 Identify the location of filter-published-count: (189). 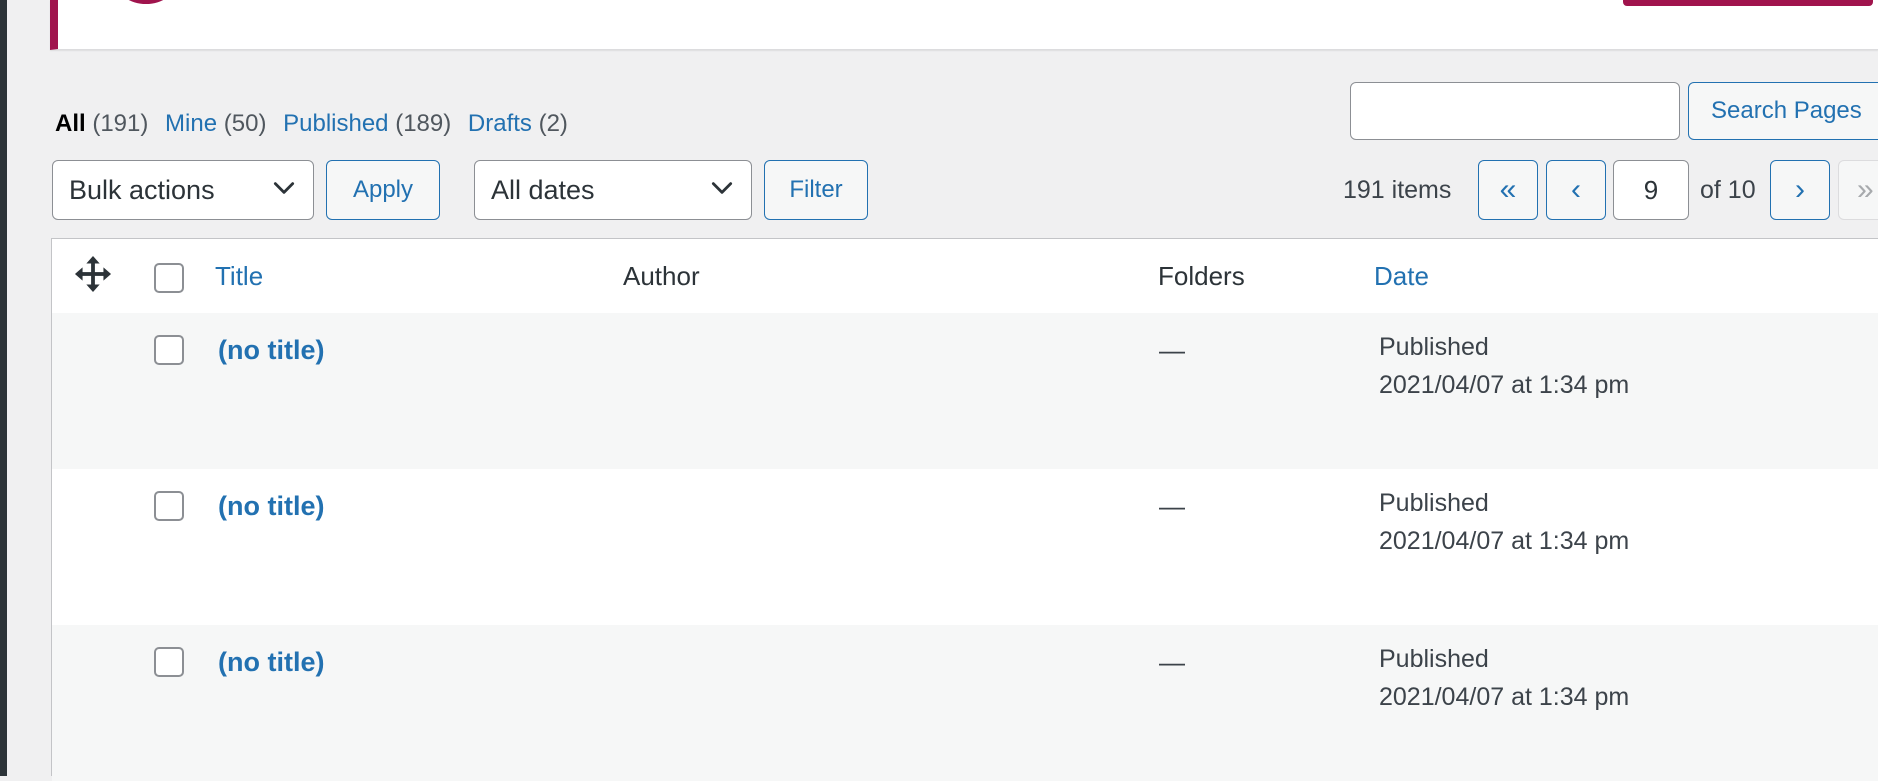
(423, 123).